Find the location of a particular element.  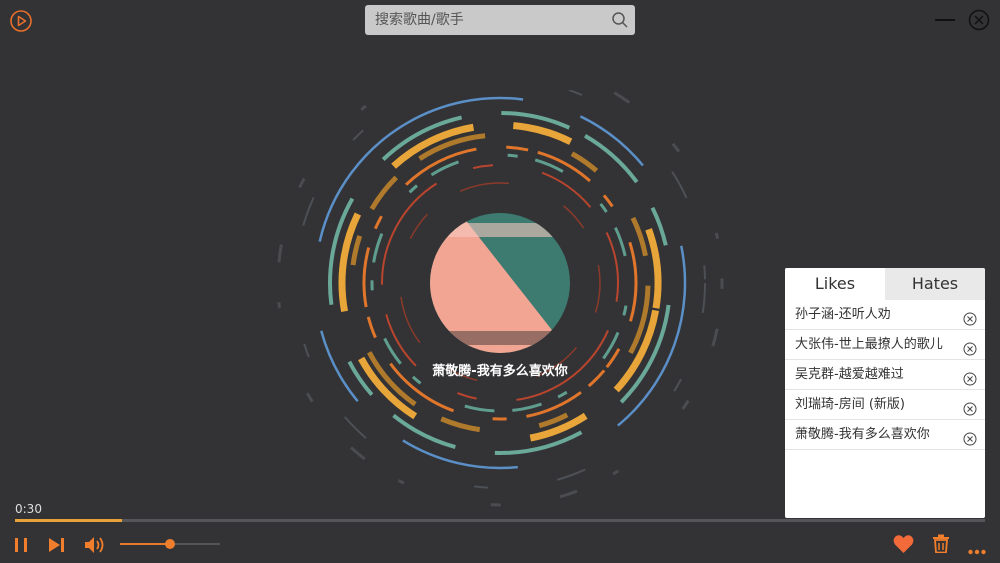

search-box is located at coordinates (500, 20).